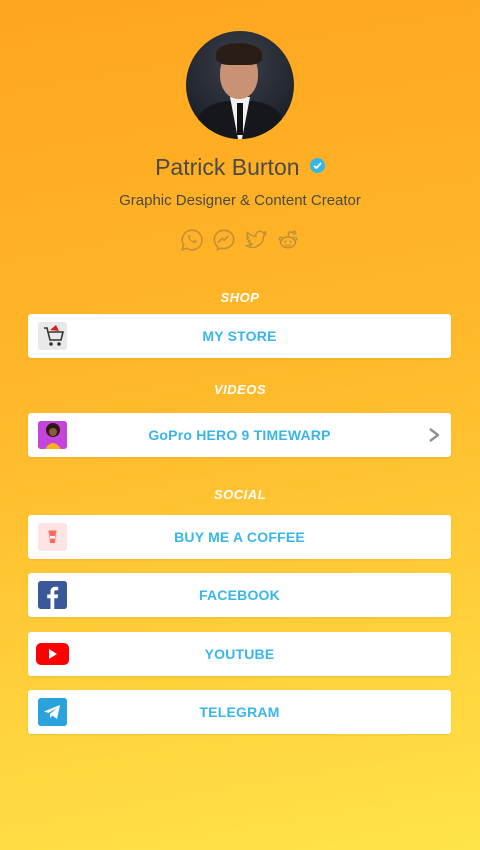  What do you see at coordinates (288, 240) in the screenshot?
I see `reddit-icon` at bounding box center [288, 240].